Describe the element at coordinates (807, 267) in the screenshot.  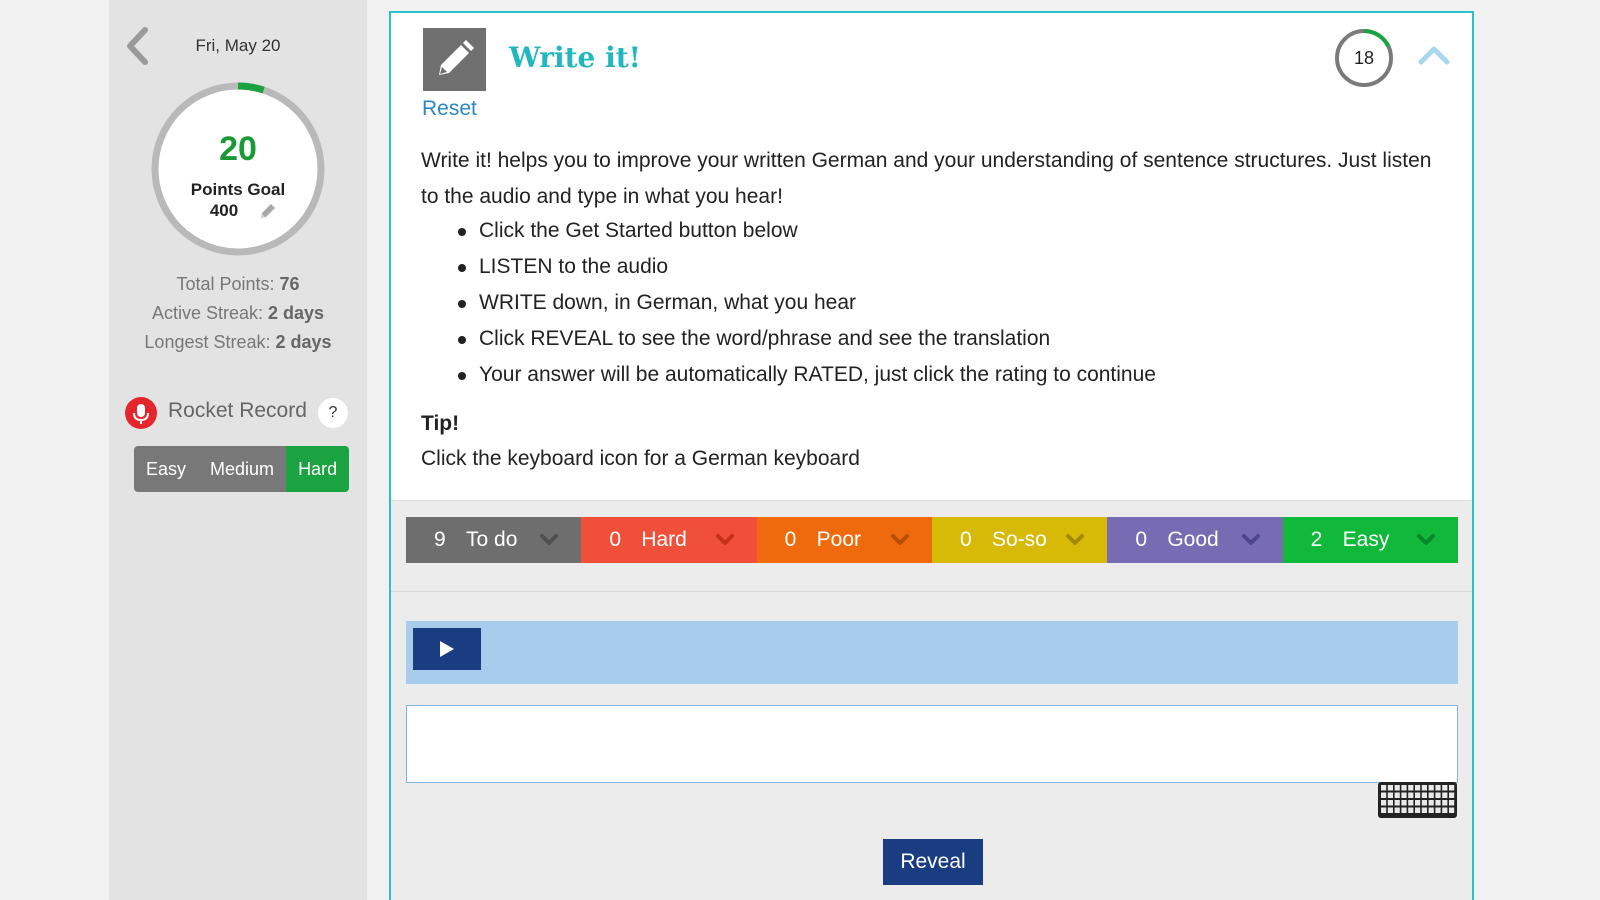
I see `instruction-item: LISTEN to the audio` at that location.